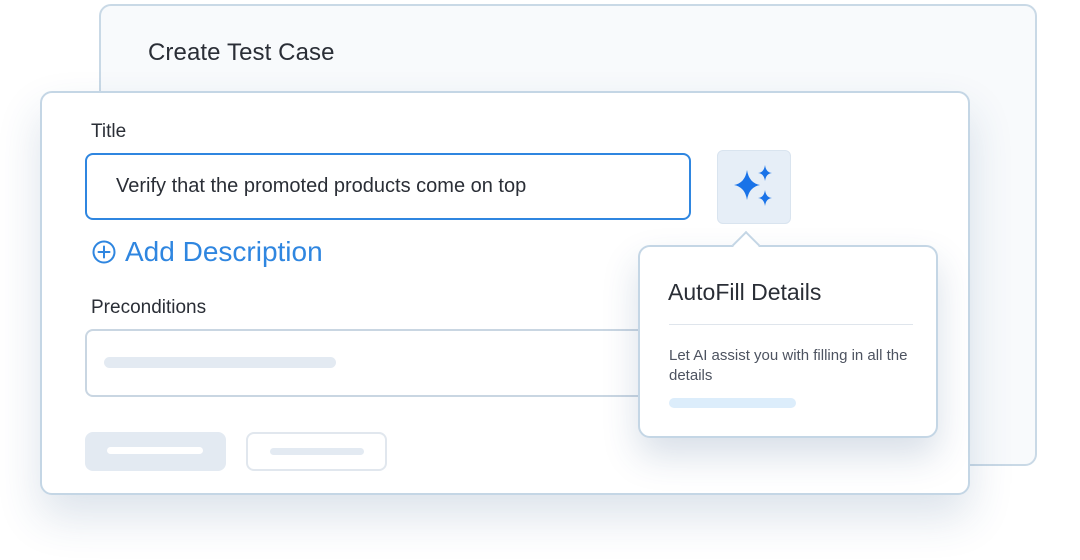 The image size is (1080, 560). I want to click on add-description-label: Add Description, so click(224, 251).